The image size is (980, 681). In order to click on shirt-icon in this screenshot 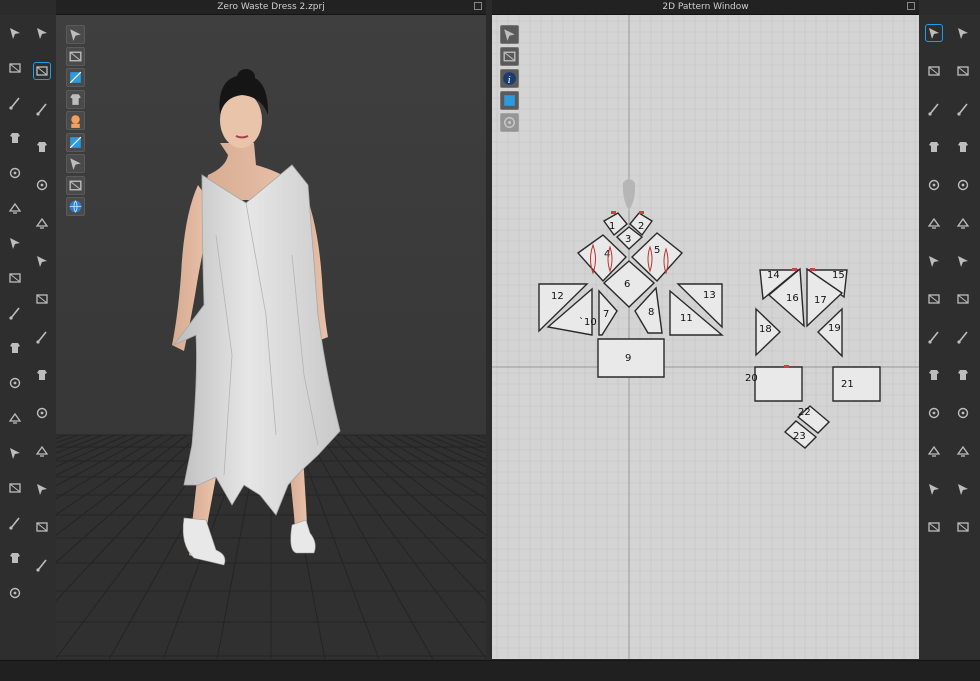, I will do `click(15, 348)`.